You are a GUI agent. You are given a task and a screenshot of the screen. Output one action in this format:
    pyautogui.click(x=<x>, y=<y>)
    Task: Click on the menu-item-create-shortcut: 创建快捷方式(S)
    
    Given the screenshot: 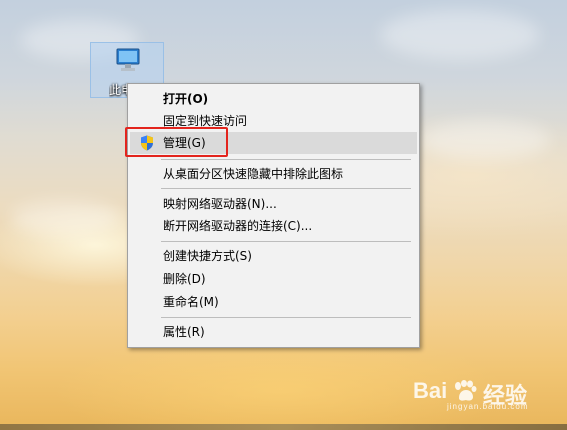 What is the action you would take?
    pyautogui.click(x=273, y=256)
    